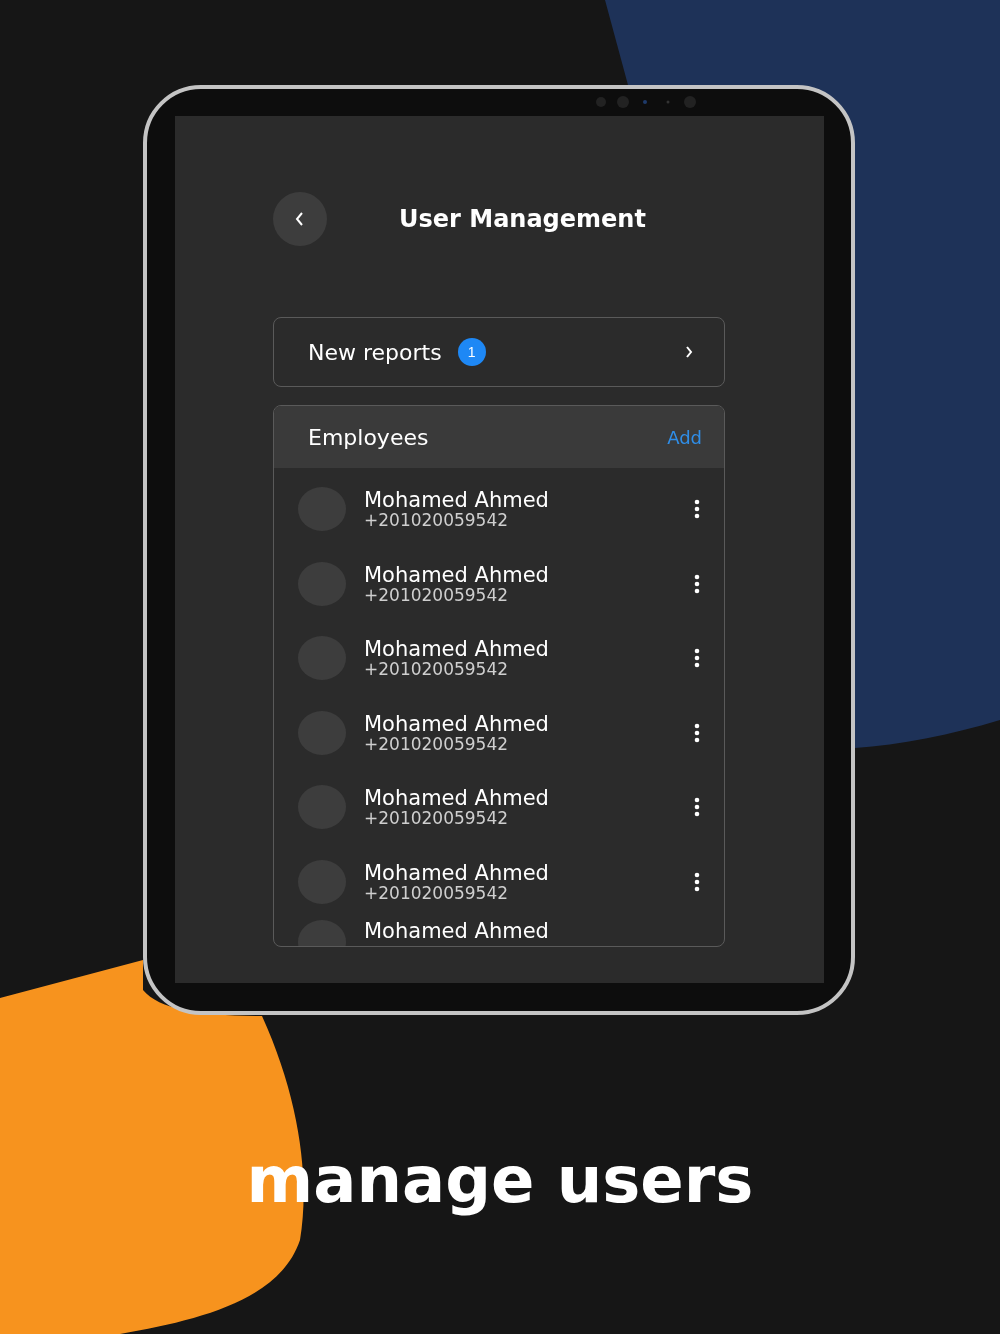  Describe the element at coordinates (369, 437) in the screenshot. I see `section-title: Employees` at that location.